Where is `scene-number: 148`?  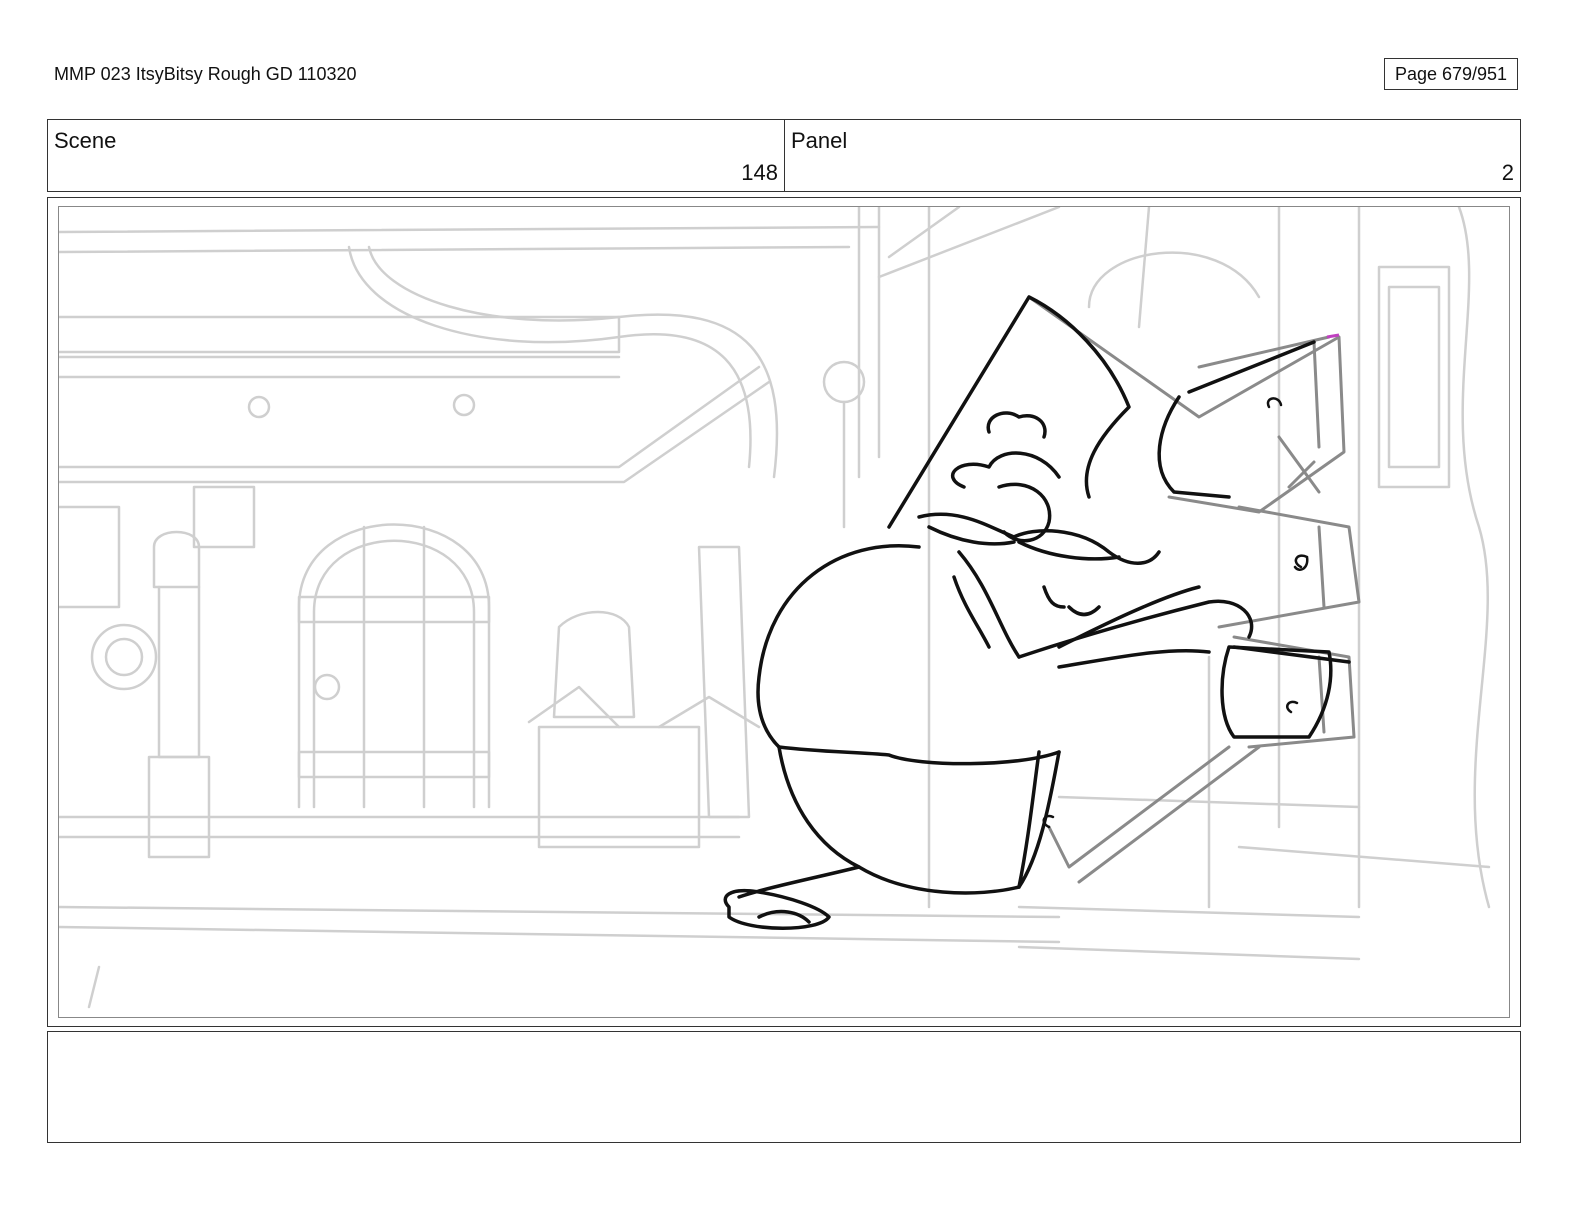 scene-number: 148 is located at coordinates (759, 172).